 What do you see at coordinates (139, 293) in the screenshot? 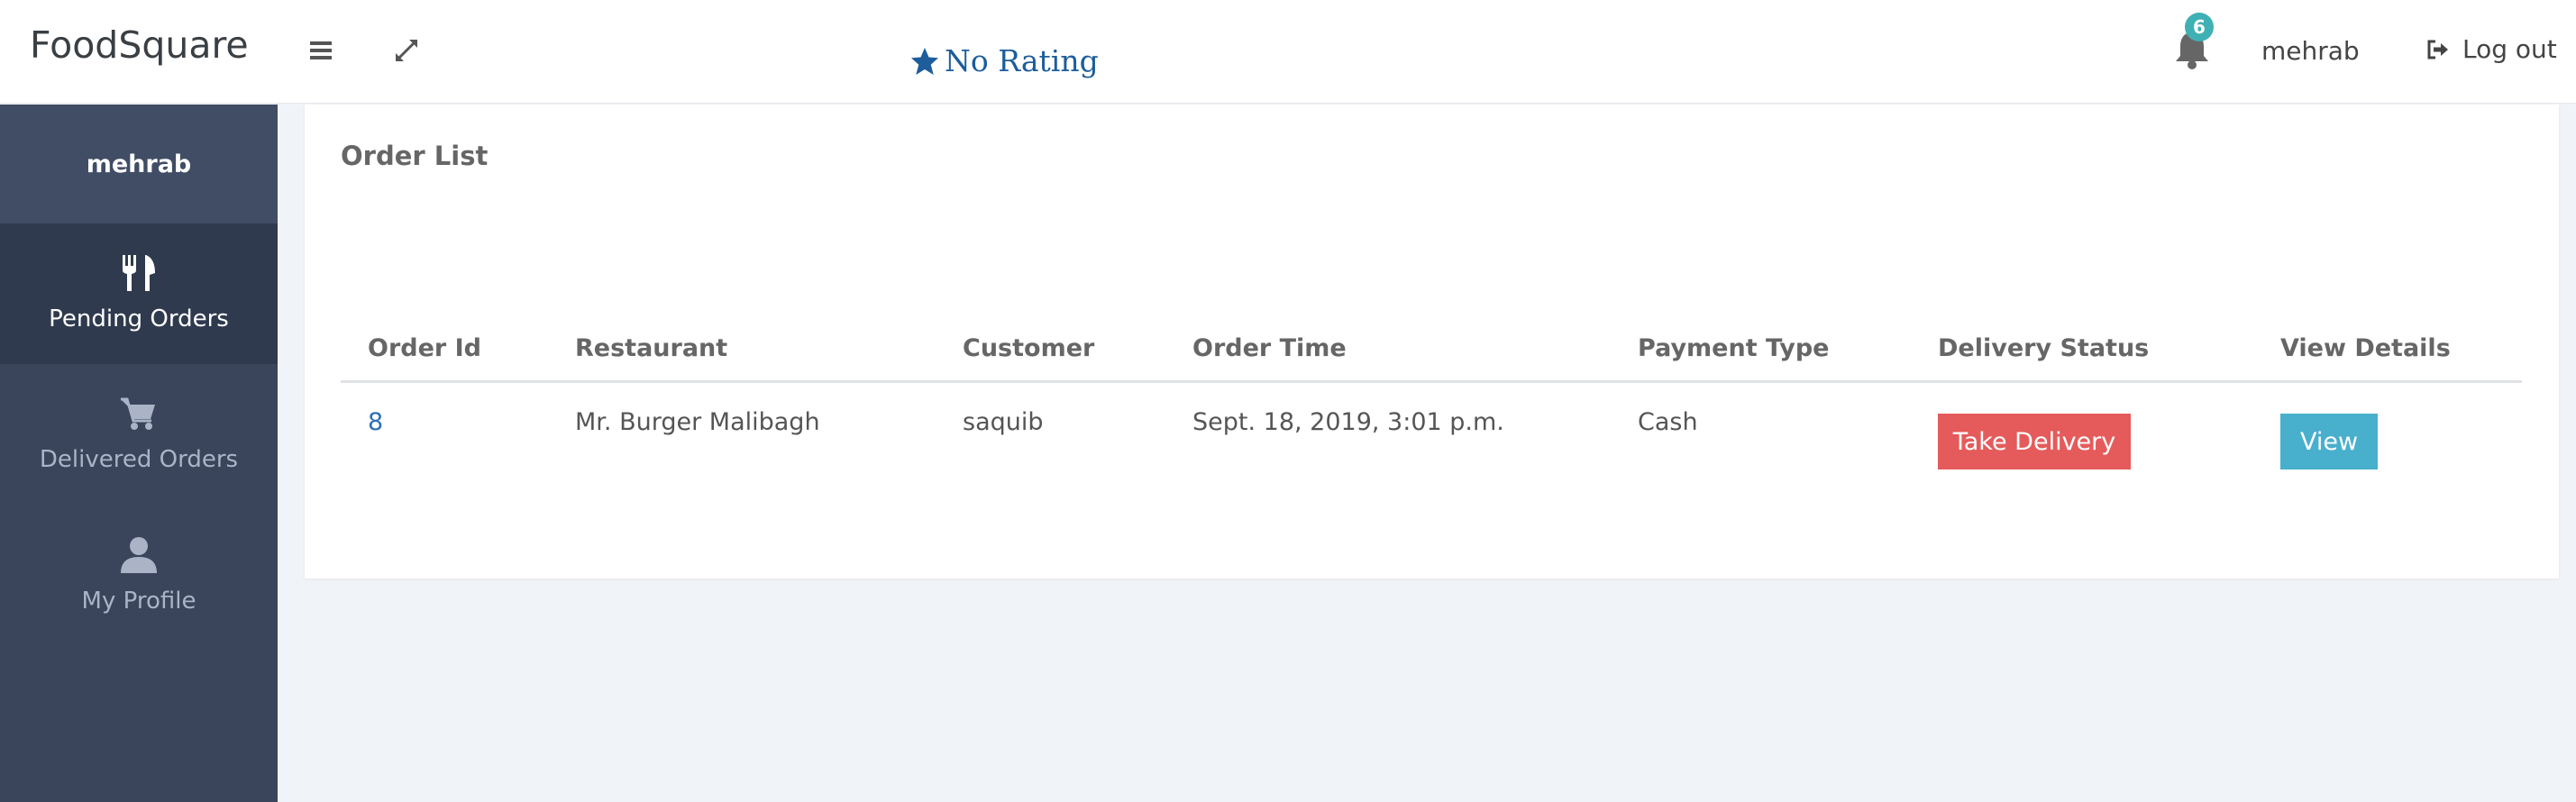
I see `sidebar-item-pending-orders: Pending Orders` at bounding box center [139, 293].